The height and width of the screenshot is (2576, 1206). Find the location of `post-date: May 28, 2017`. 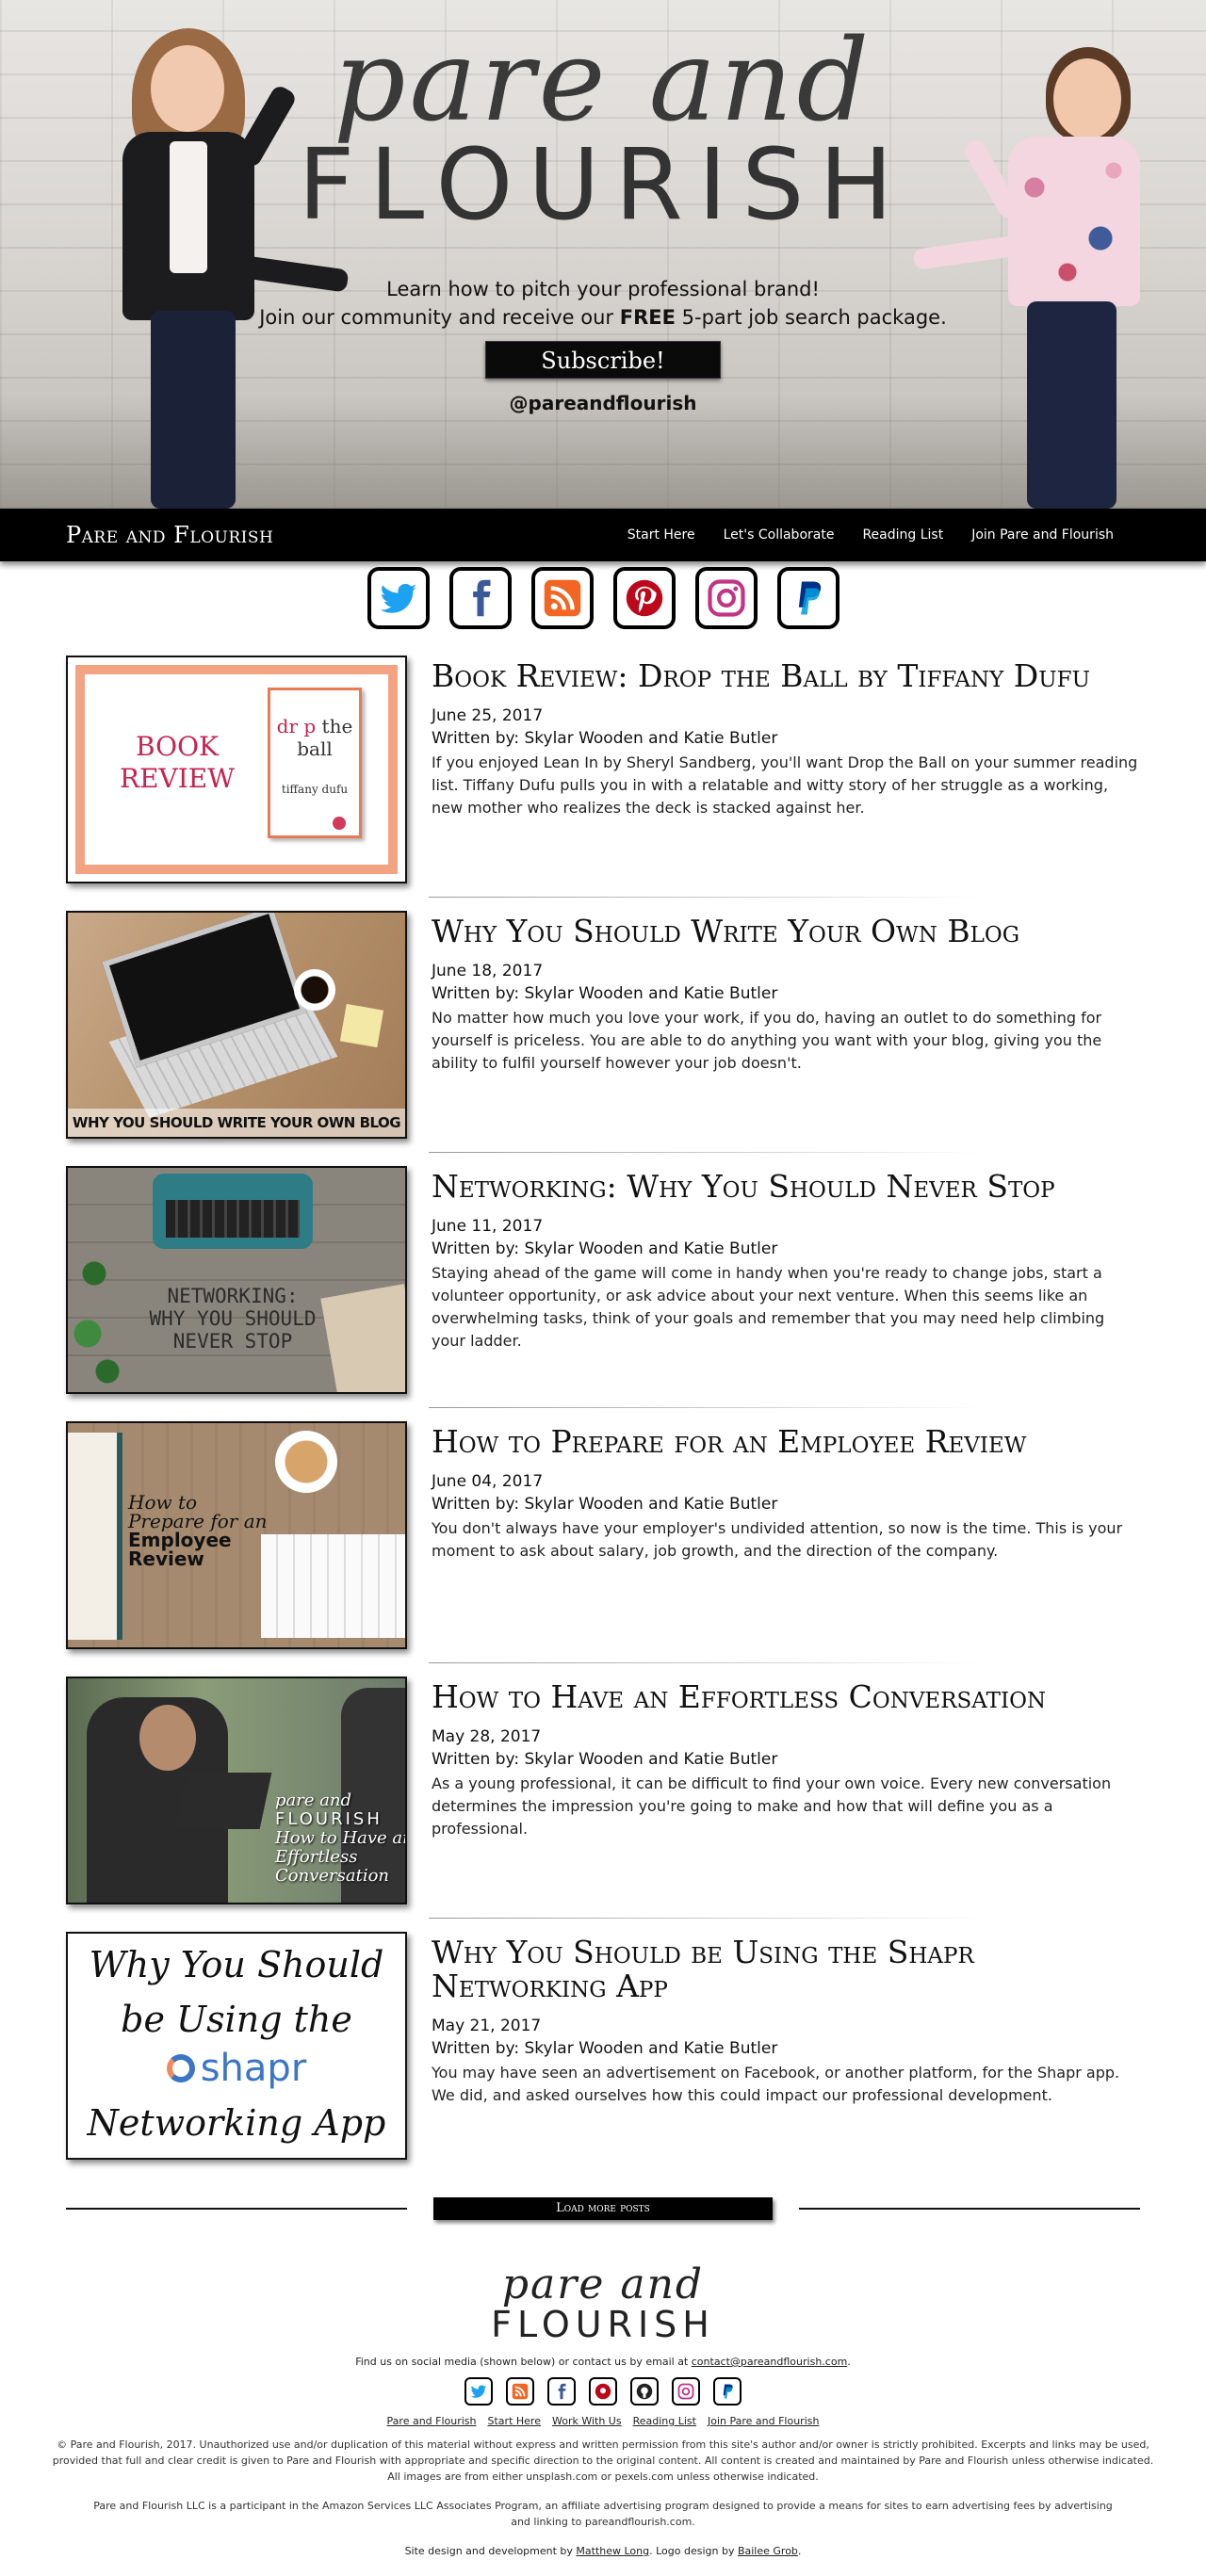

post-date: May 28, 2017 is located at coordinates (487, 1736).